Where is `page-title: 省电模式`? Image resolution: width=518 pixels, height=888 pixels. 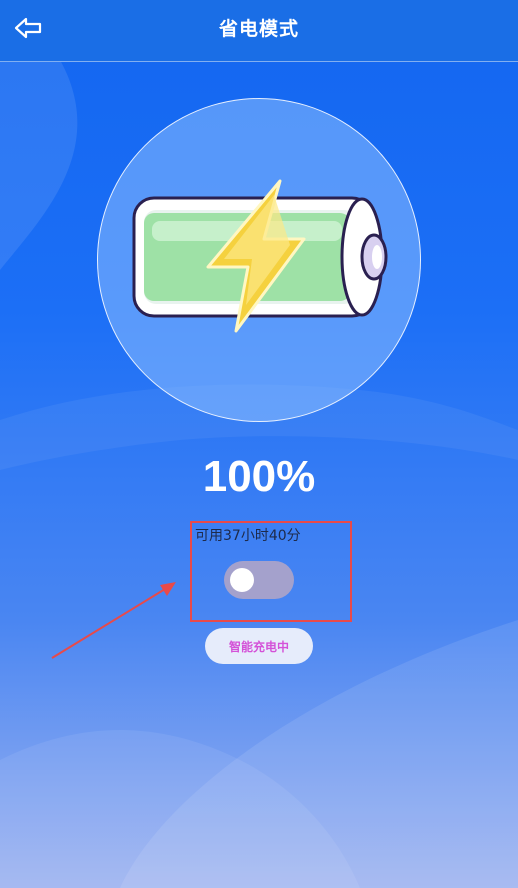 page-title: 省电模式 is located at coordinates (258, 29).